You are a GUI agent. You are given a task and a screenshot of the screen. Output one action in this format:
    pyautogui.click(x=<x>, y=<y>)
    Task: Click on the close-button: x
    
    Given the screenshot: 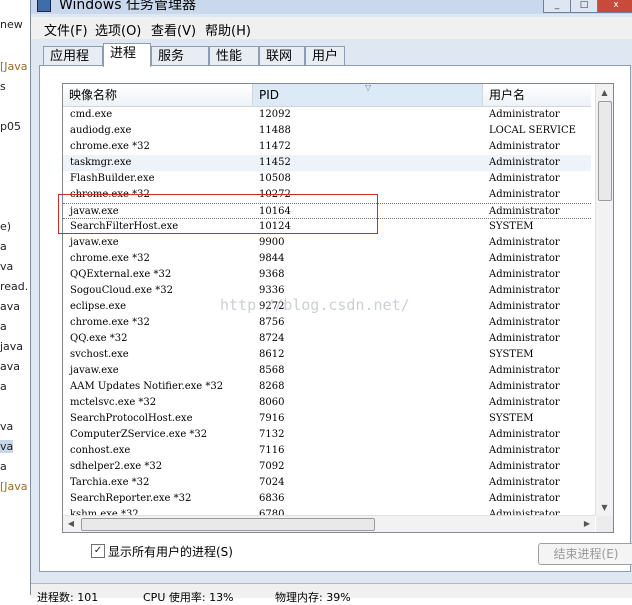 What is the action you would take?
    pyautogui.click(x=614, y=6)
    